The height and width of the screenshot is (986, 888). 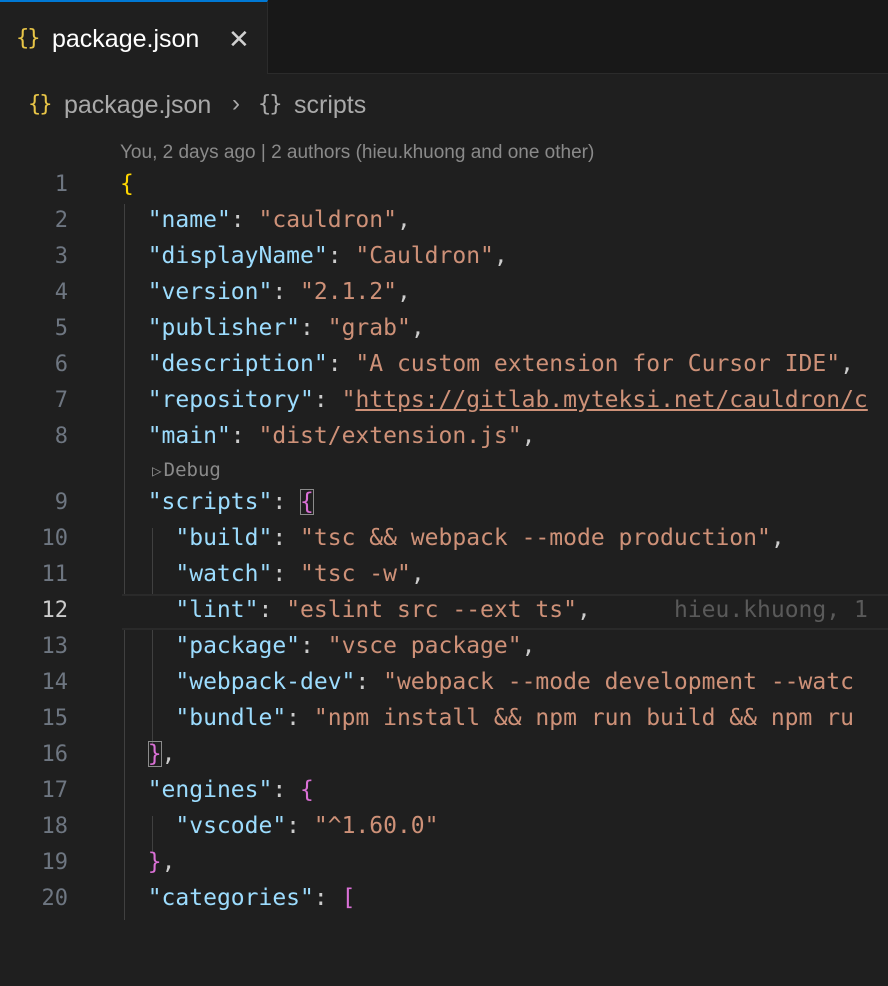 What do you see at coordinates (598, 364) in the screenshot?
I see `json-string: "A custom extension for Cursor IDE"` at bounding box center [598, 364].